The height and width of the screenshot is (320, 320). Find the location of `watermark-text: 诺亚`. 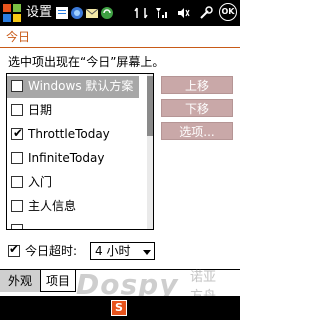

watermark-text: 诺亚 is located at coordinates (203, 277).